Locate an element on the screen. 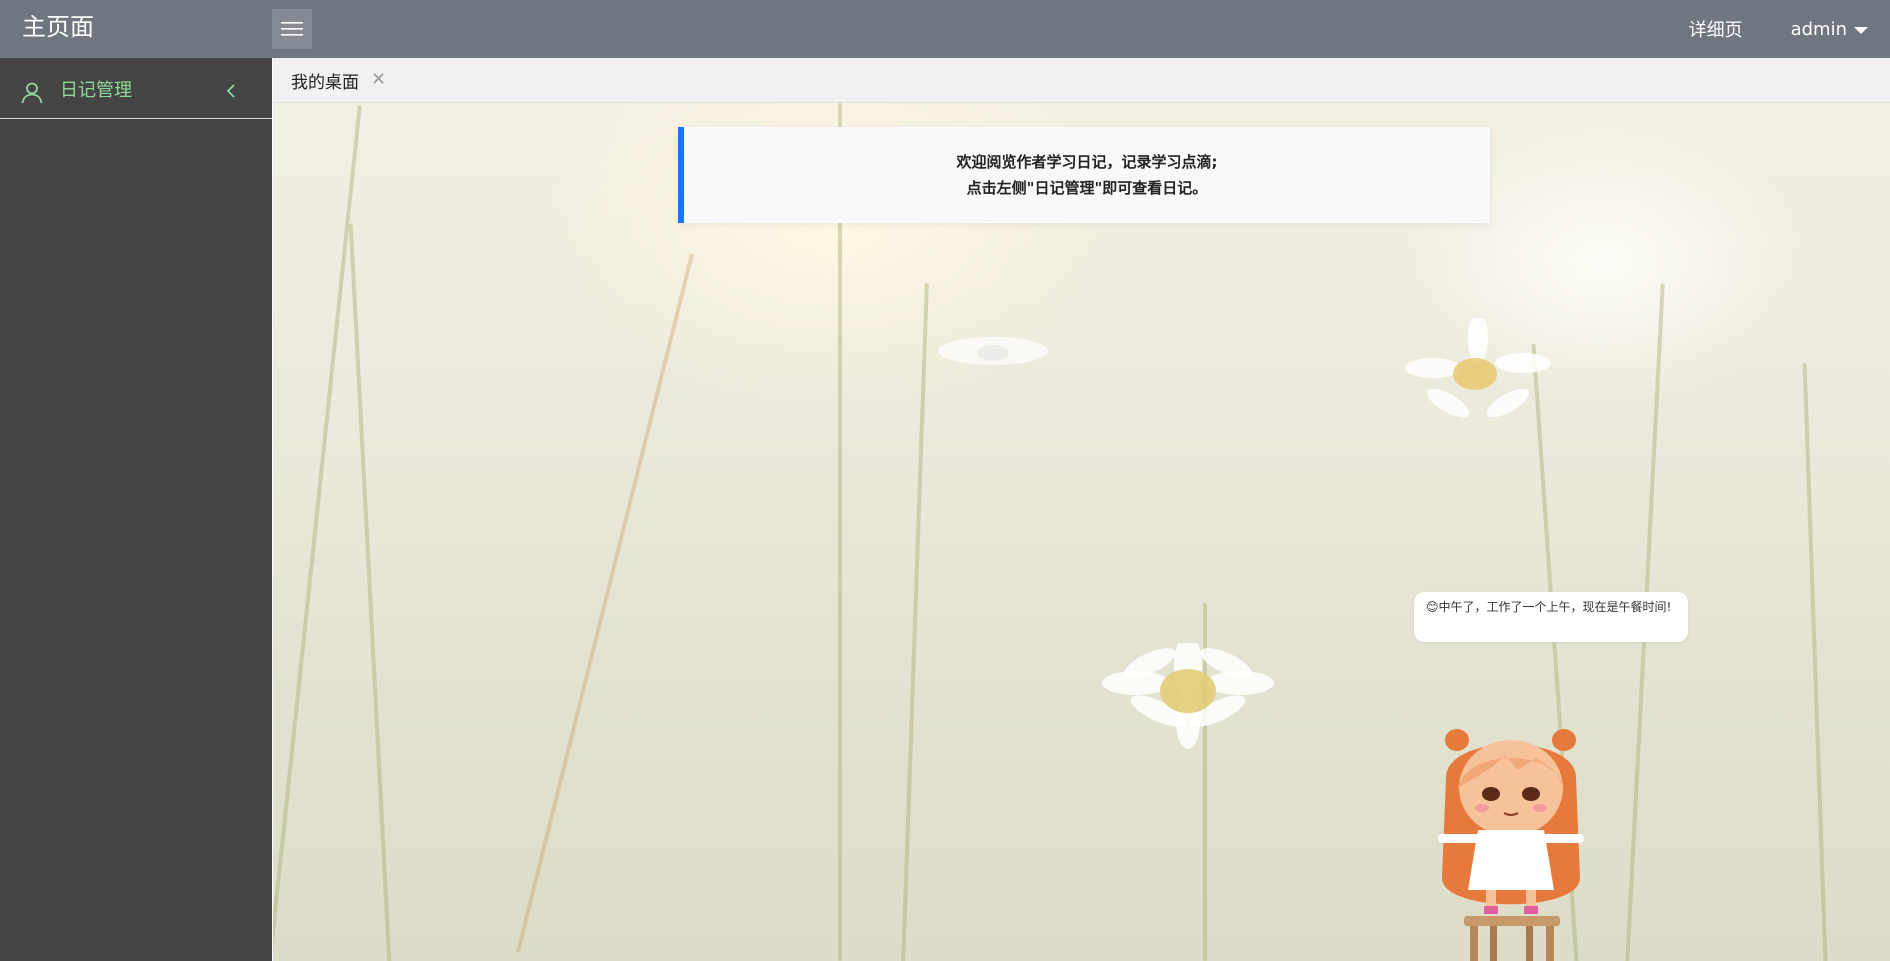 Image resolution: width=1890 pixels, height=961 pixels. sidebar-toggle-button is located at coordinates (292, 29).